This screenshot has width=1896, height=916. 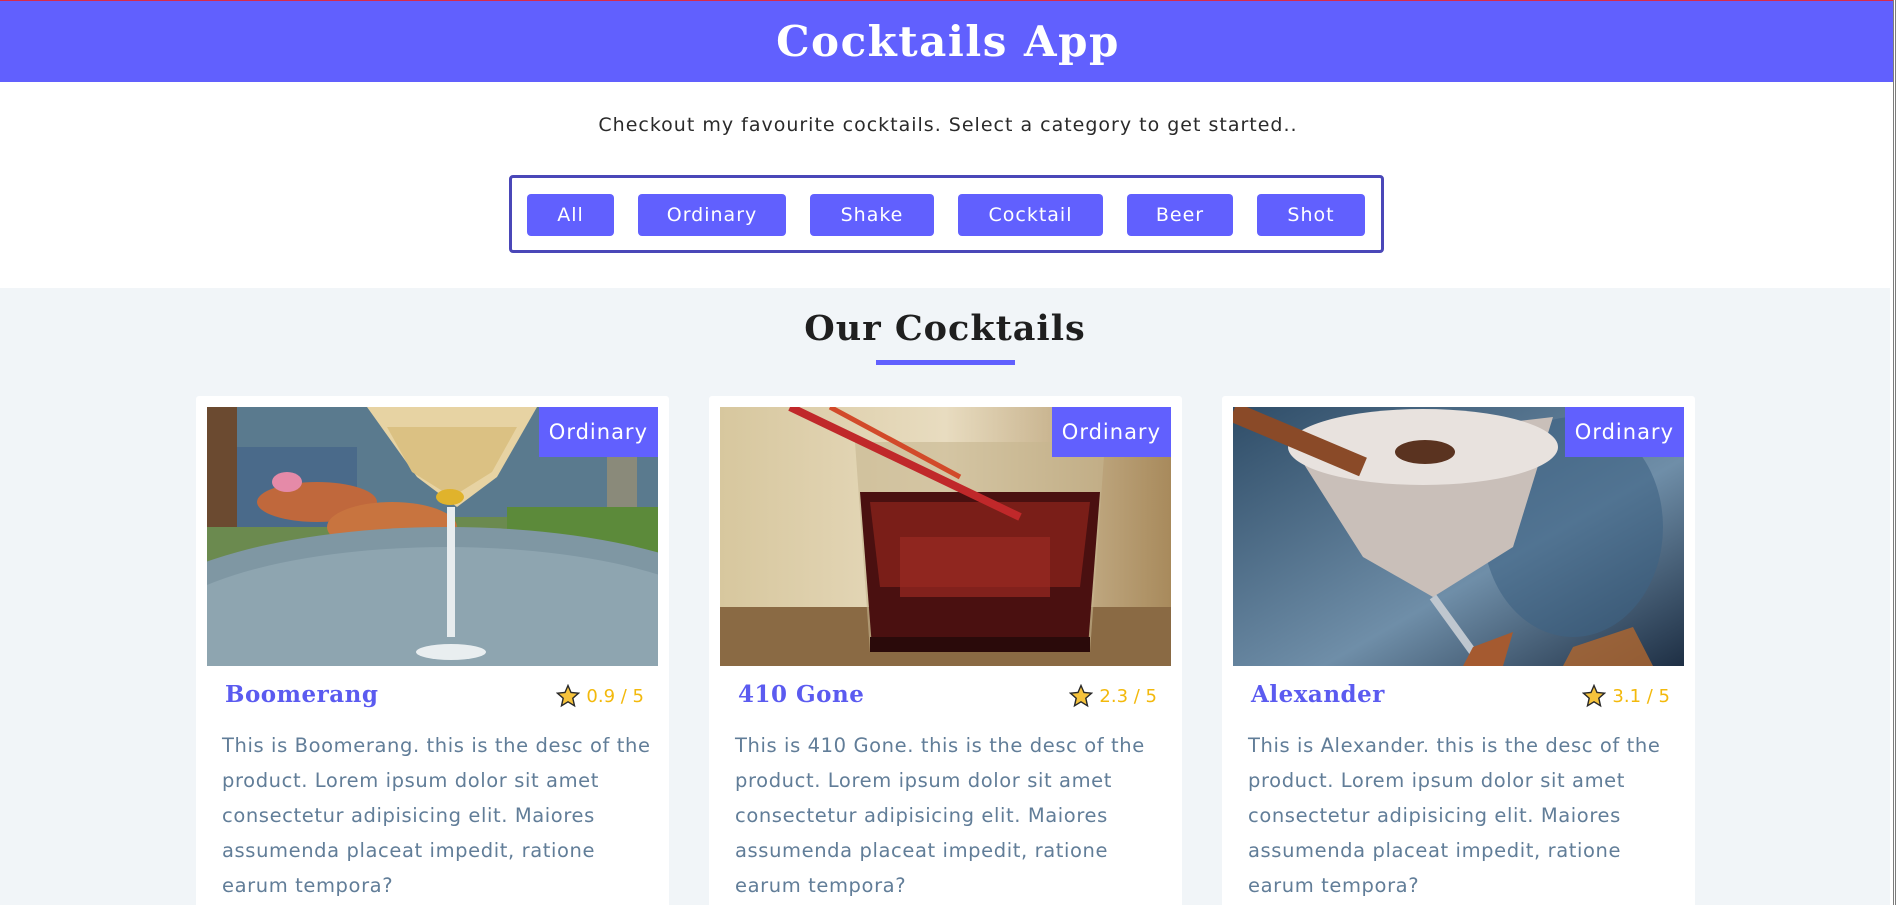 What do you see at coordinates (801, 694) in the screenshot?
I see `cocktail-name: 410 Gone` at bounding box center [801, 694].